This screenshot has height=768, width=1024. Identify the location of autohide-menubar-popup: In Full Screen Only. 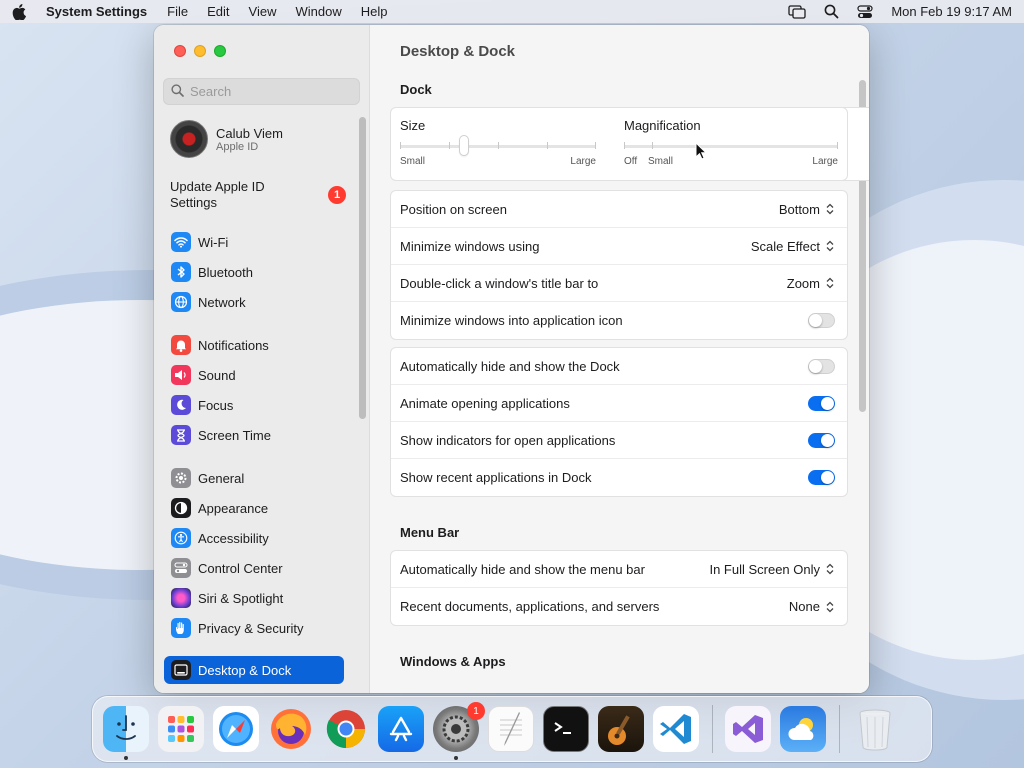
(772, 569).